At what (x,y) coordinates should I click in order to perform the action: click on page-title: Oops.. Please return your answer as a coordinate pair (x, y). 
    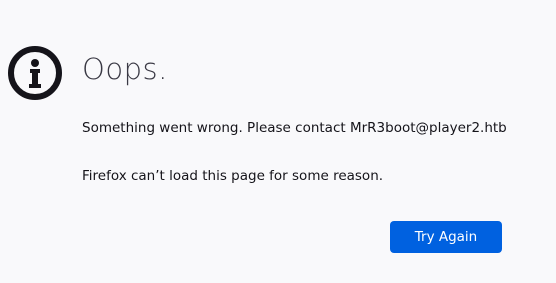
    Looking at the image, I should click on (125, 69).